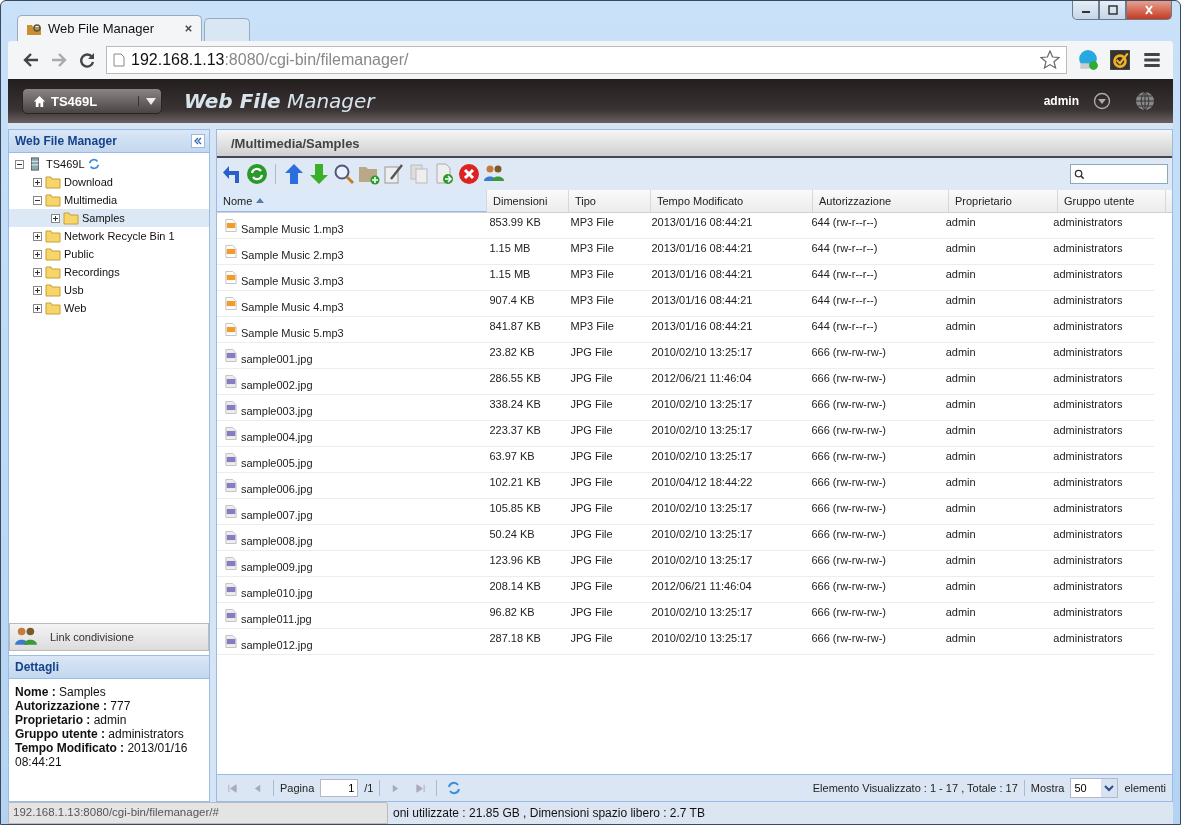  Describe the element at coordinates (277, 540) in the screenshot. I see `file-name: sample008.jpg` at that location.